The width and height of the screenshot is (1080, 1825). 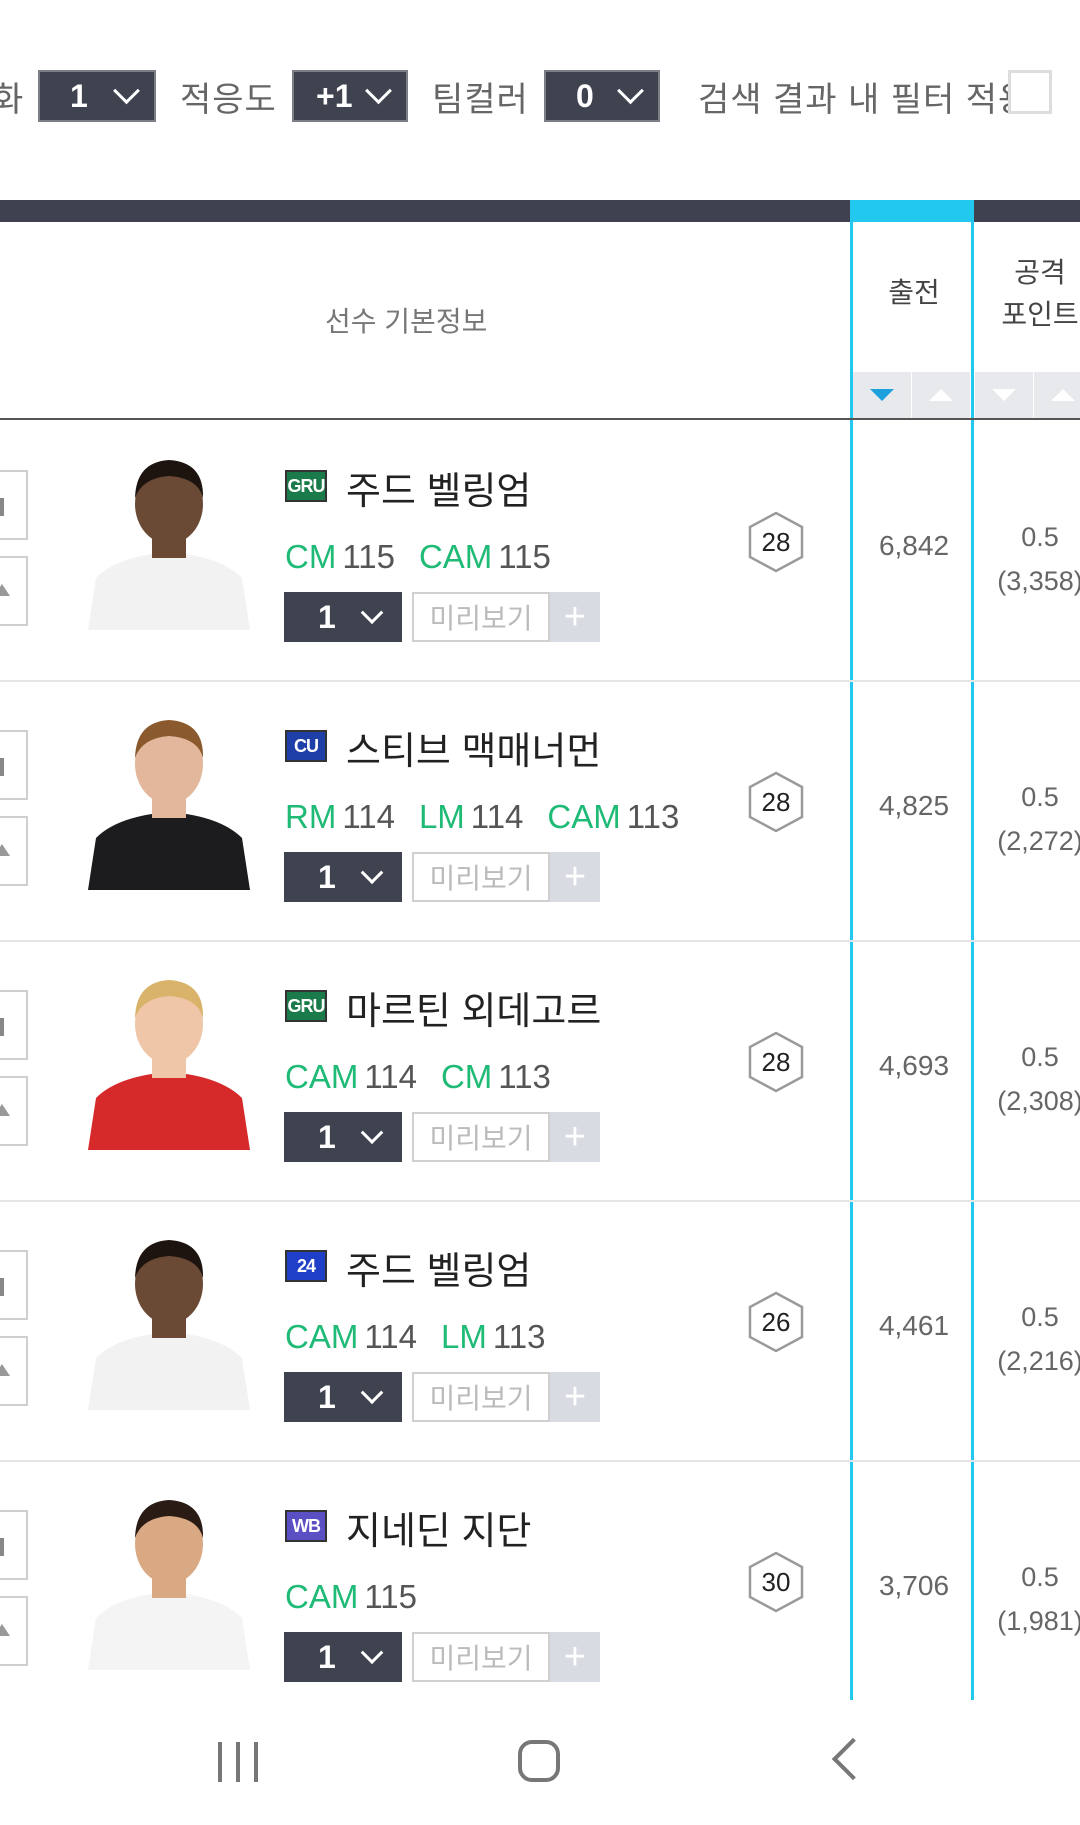 I want to click on player-positions: RM 114 LM 114 CAM 113, so click(x=494, y=817).